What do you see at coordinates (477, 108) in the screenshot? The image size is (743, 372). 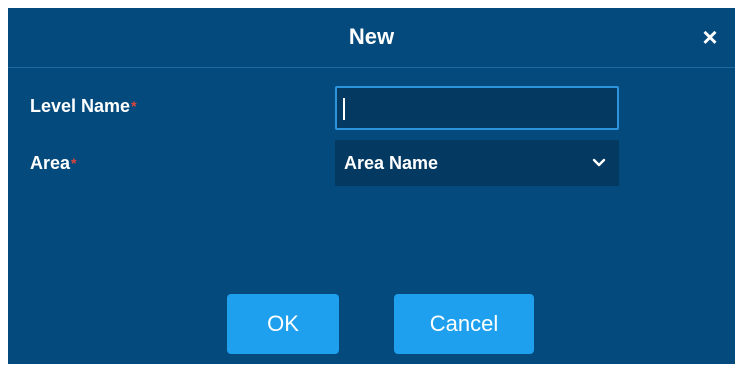 I see `level-name-input` at bounding box center [477, 108].